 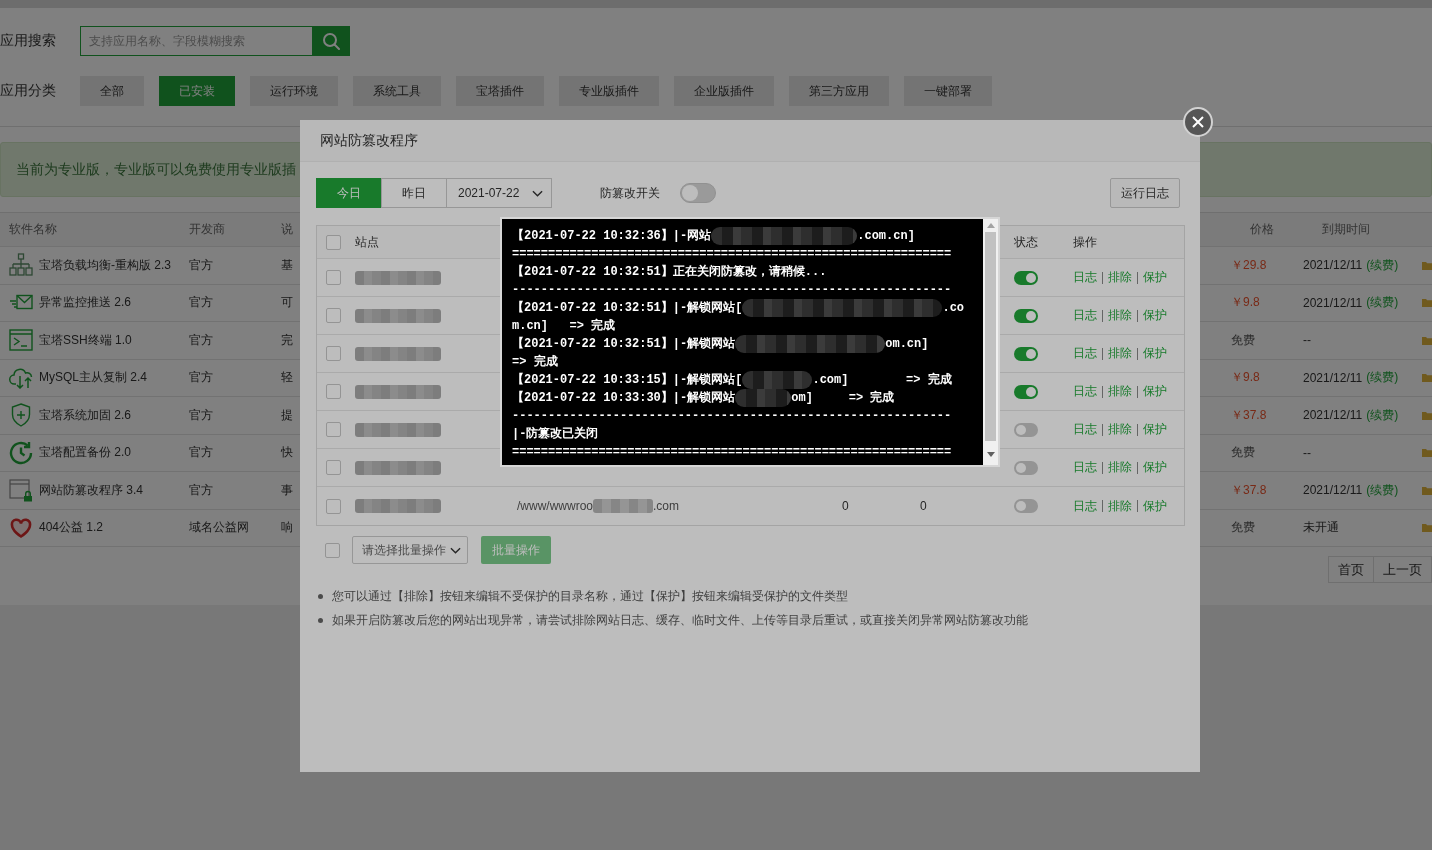 I want to click on scroll-down-icon, so click(x=990, y=454).